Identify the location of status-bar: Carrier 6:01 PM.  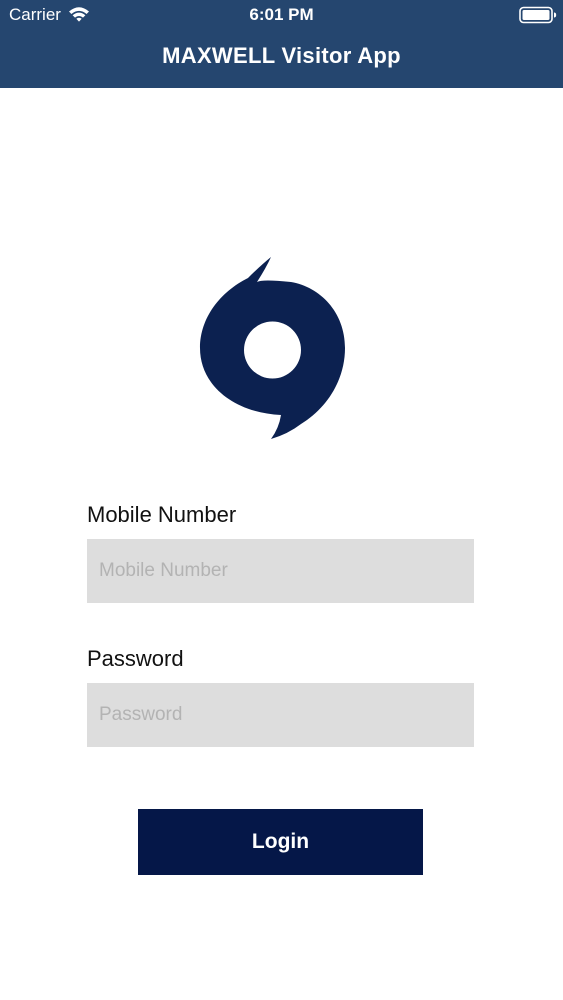
(281, 15).